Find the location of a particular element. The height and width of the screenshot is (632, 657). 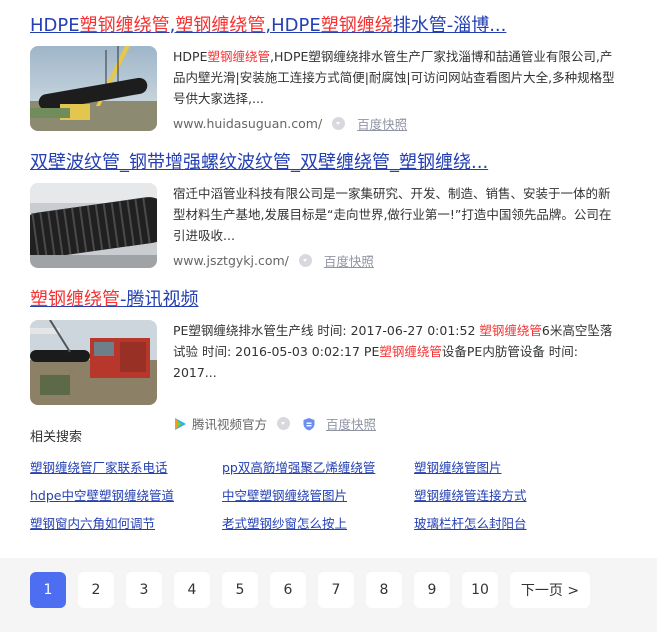

related-search-link: 老式塑钢纱窗怎么按上 is located at coordinates (318, 523).